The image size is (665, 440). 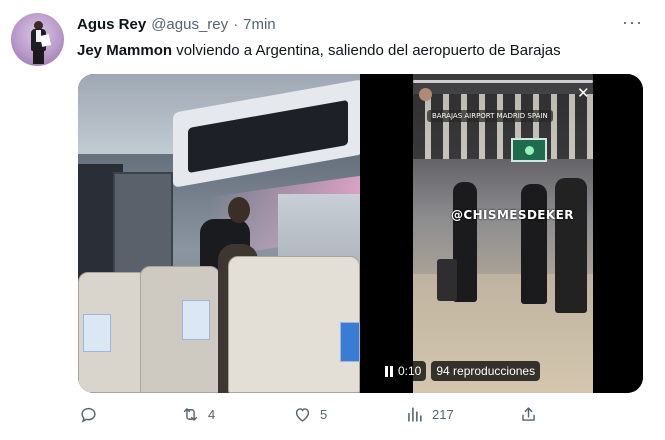 What do you see at coordinates (583, 93) in the screenshot?
I see `close-icon: ✕` at bounding box center [583, 93].